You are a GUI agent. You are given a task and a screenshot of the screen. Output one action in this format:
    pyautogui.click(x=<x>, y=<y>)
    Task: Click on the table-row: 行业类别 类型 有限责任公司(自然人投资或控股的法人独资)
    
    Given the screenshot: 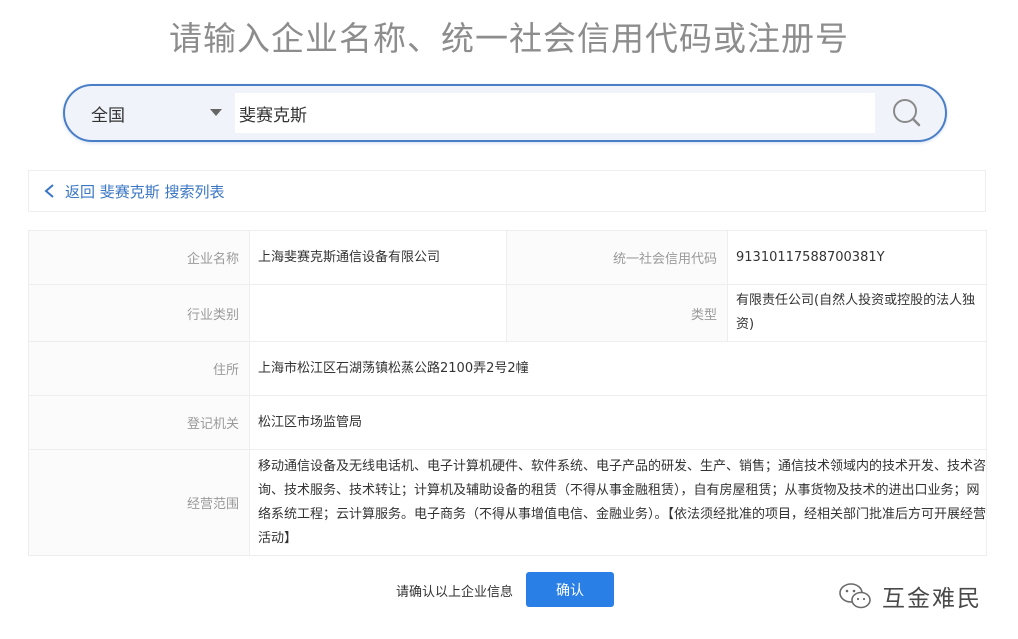 What is the action you would take?
    pyautogui.click(x=507, y=313)
    